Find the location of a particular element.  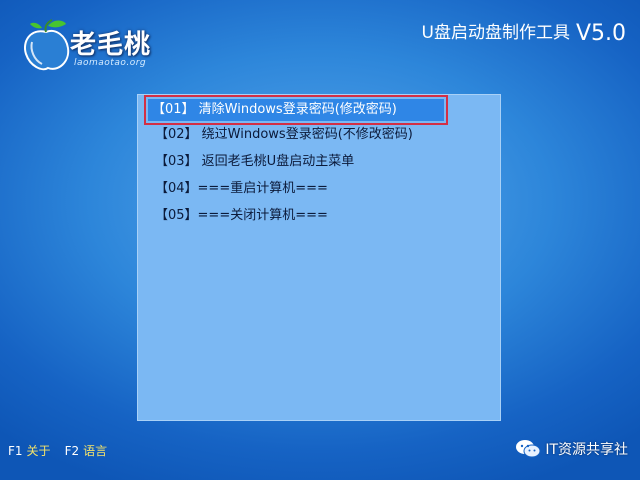

watermark: IT资源共享社 is located at coordinates (571, 449).